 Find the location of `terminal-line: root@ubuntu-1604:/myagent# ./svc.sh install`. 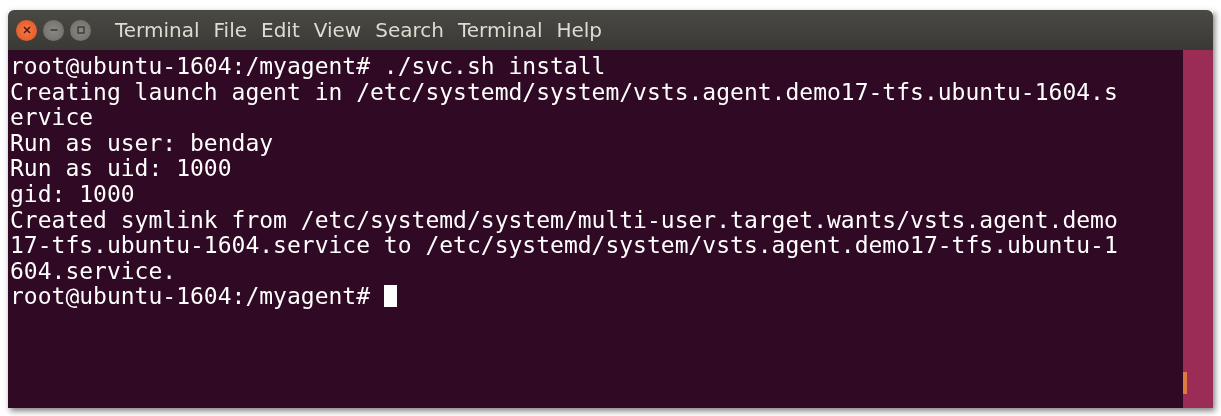

terminal-line: root@ubuntu-1604:/myagent# ./svc.sh install is located at coordinates (308, 66).